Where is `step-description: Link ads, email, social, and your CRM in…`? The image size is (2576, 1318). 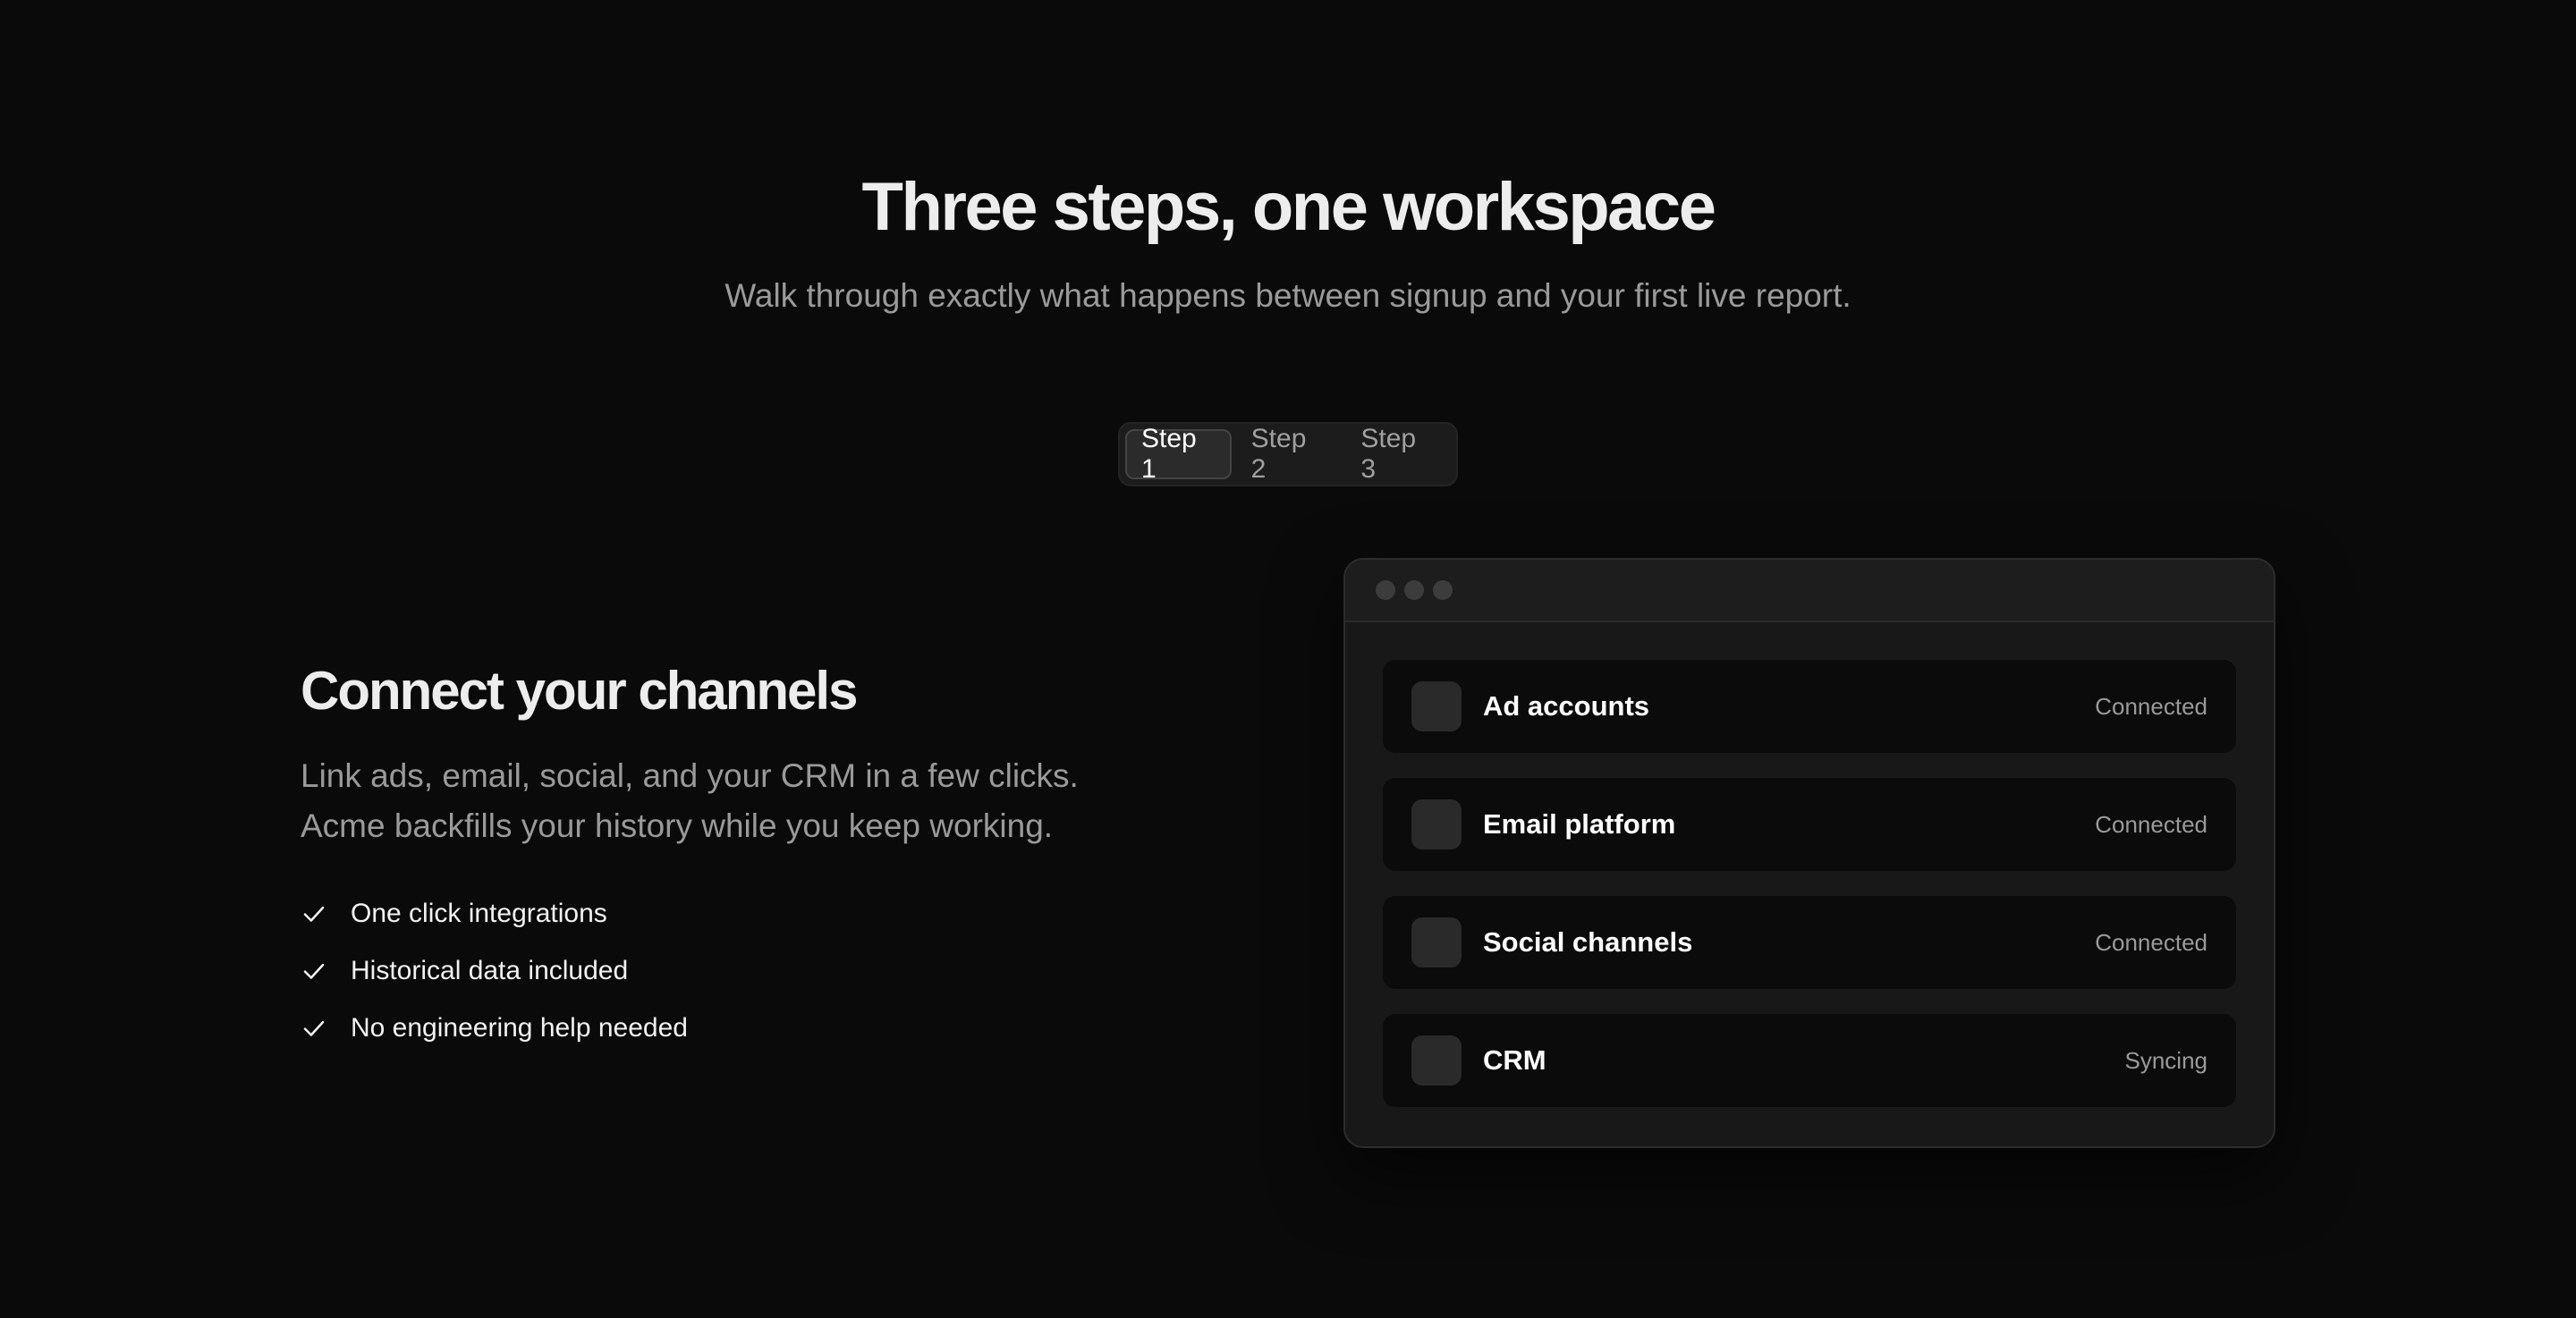 step-description: Link ads, email, social, and your CRM in… is located at coordinates (690, 801).